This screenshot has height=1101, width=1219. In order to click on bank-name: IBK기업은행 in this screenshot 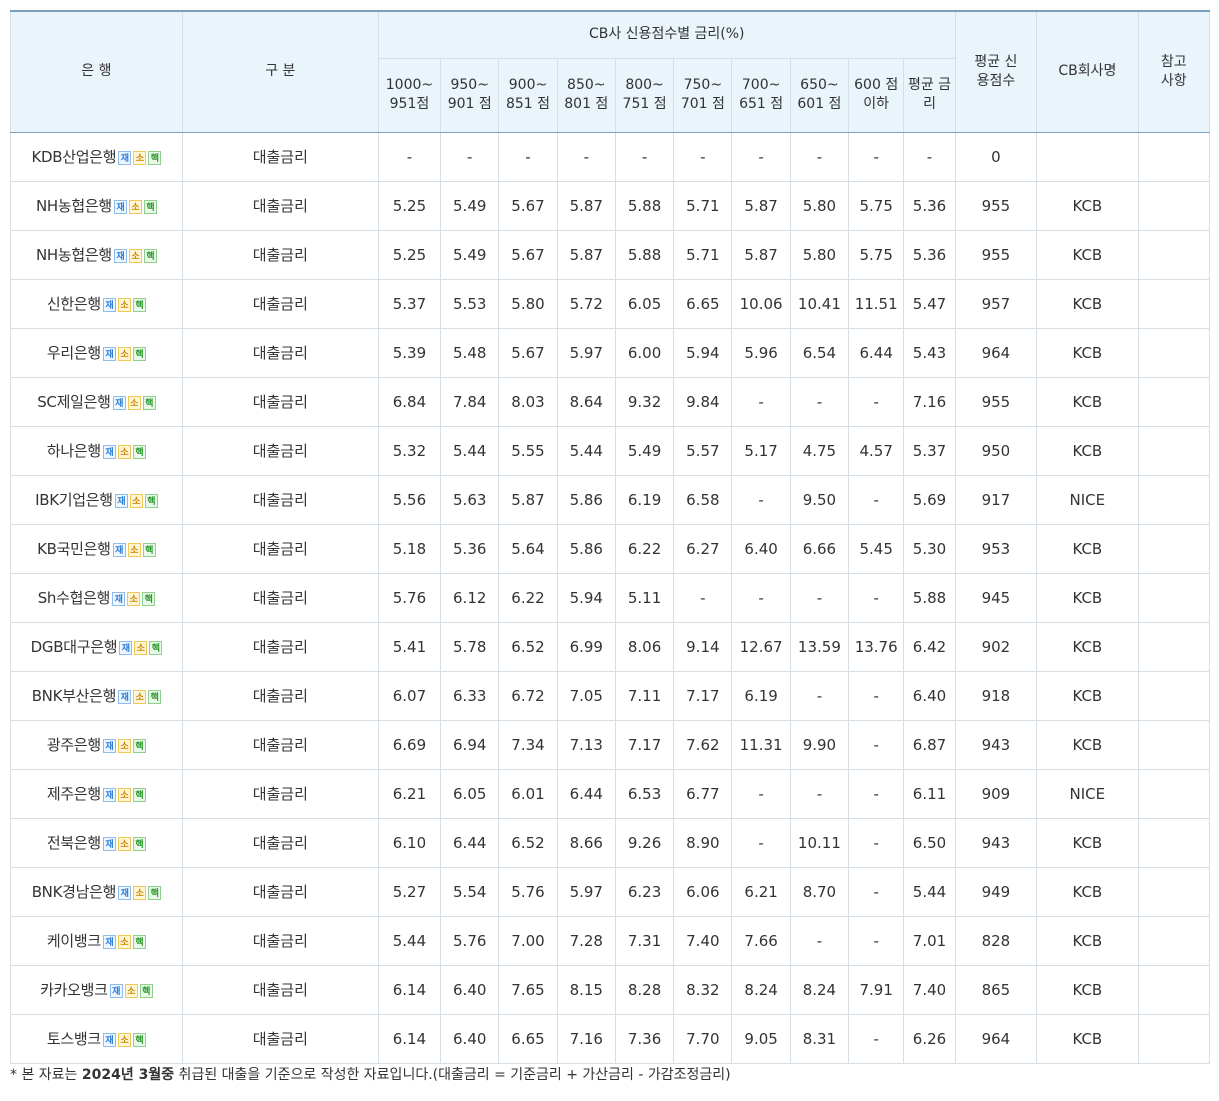, I will do `click(74, 500)`.